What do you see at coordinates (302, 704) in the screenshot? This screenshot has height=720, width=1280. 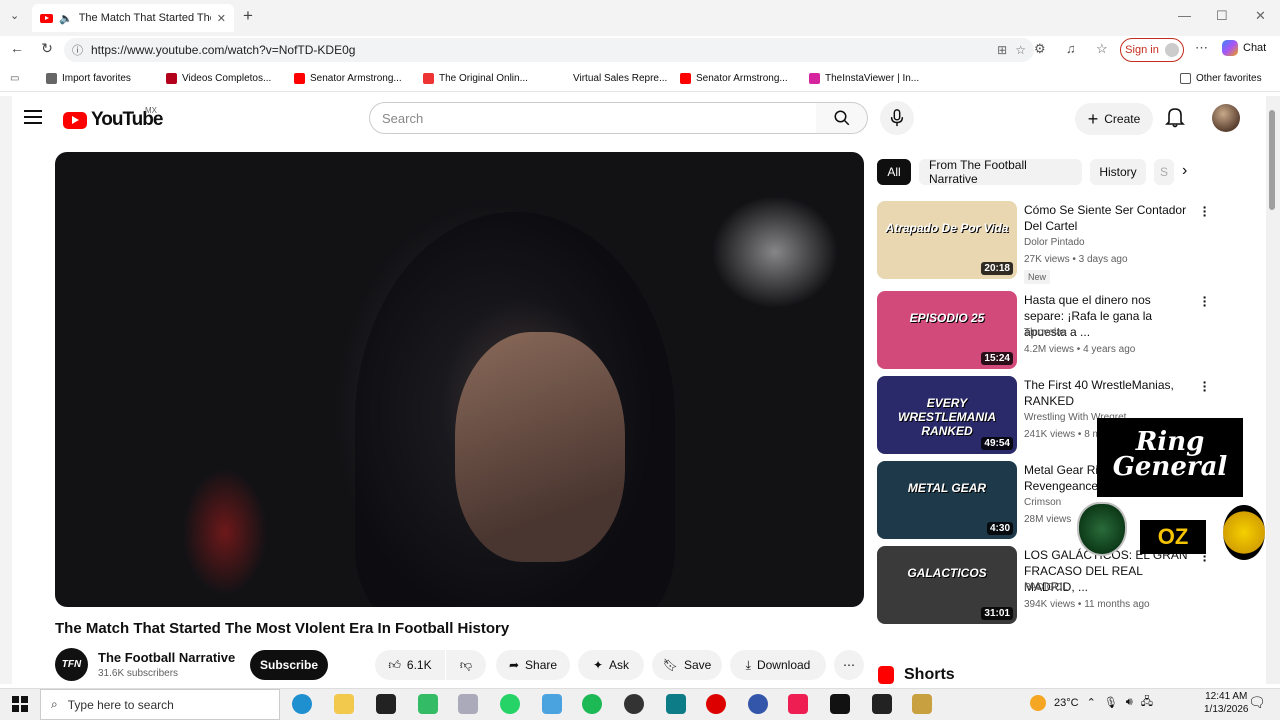 I see `edge-taskbar-icon` at bounding box center [302, 704].